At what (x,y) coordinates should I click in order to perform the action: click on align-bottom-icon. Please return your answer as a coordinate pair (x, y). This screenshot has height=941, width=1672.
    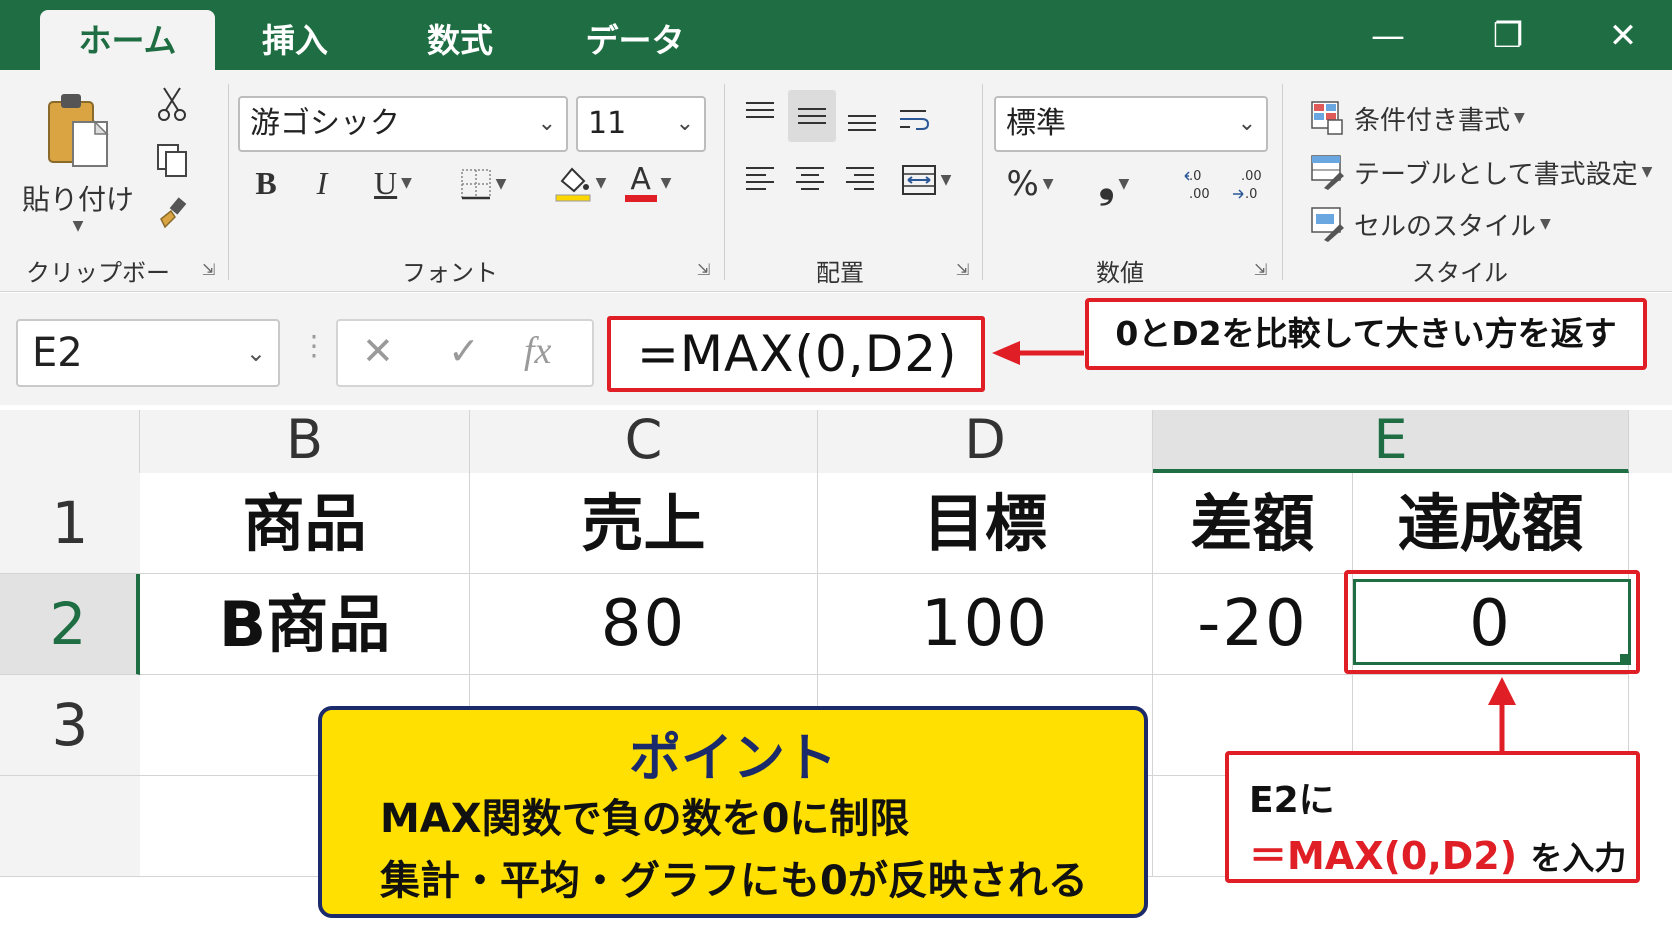
    Looking at the image, I should click on (862, 123).